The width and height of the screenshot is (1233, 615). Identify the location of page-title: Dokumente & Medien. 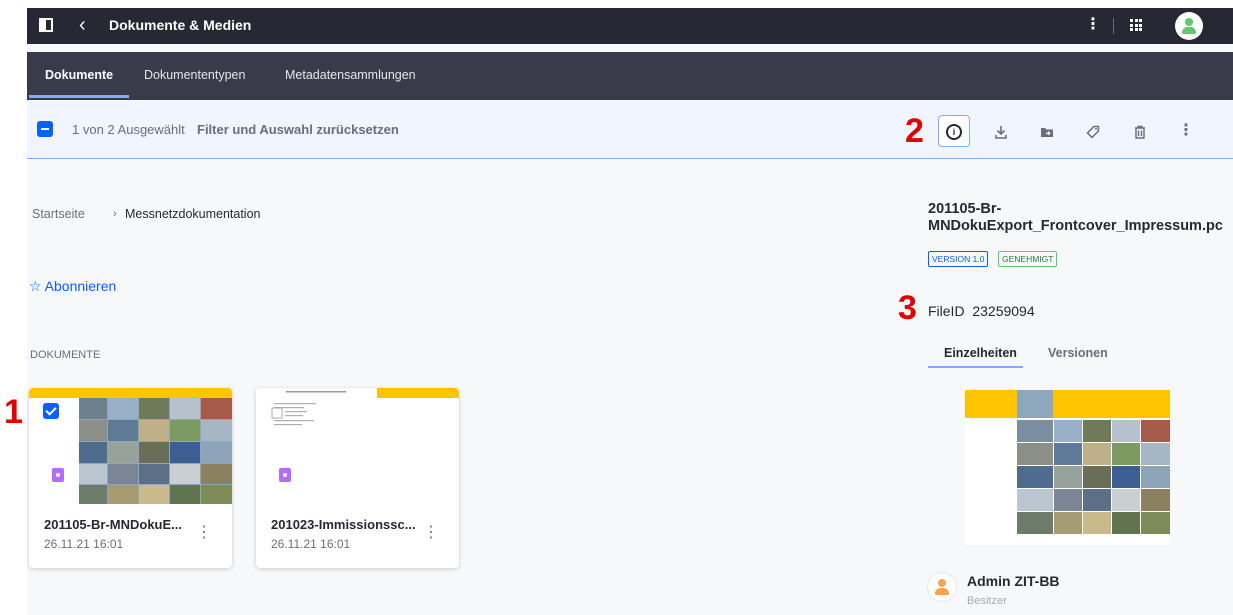
(180, 25).